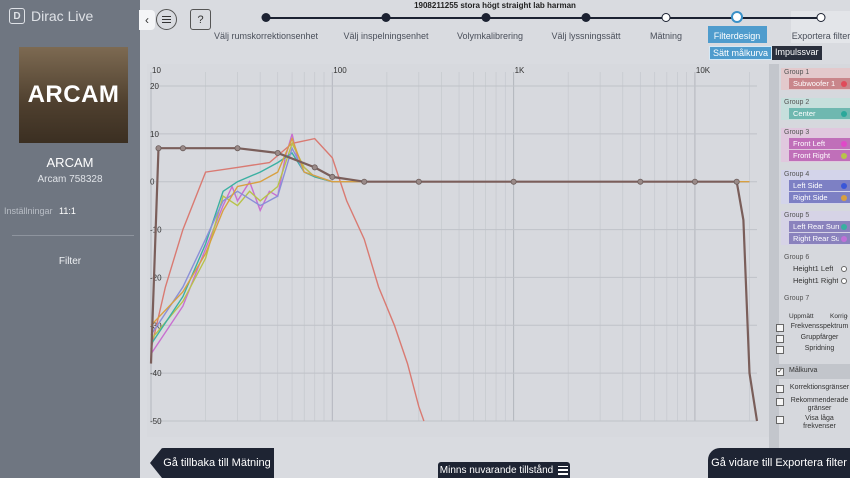 Image resolution: width=850 pixels, height=478 pixels. I want to click on y-tick-label: 0, so click(152, 182).